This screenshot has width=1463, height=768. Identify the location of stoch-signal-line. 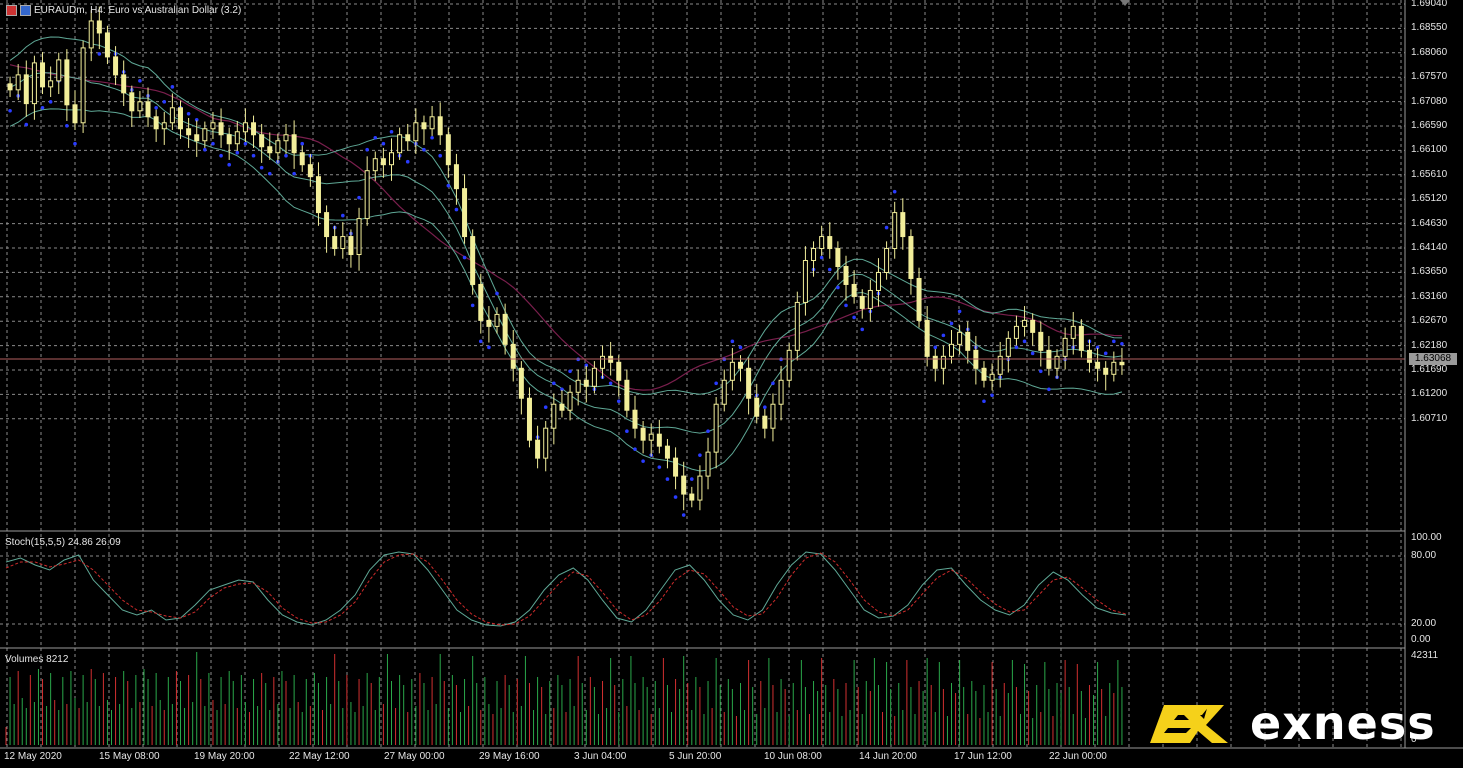
(566, 589).